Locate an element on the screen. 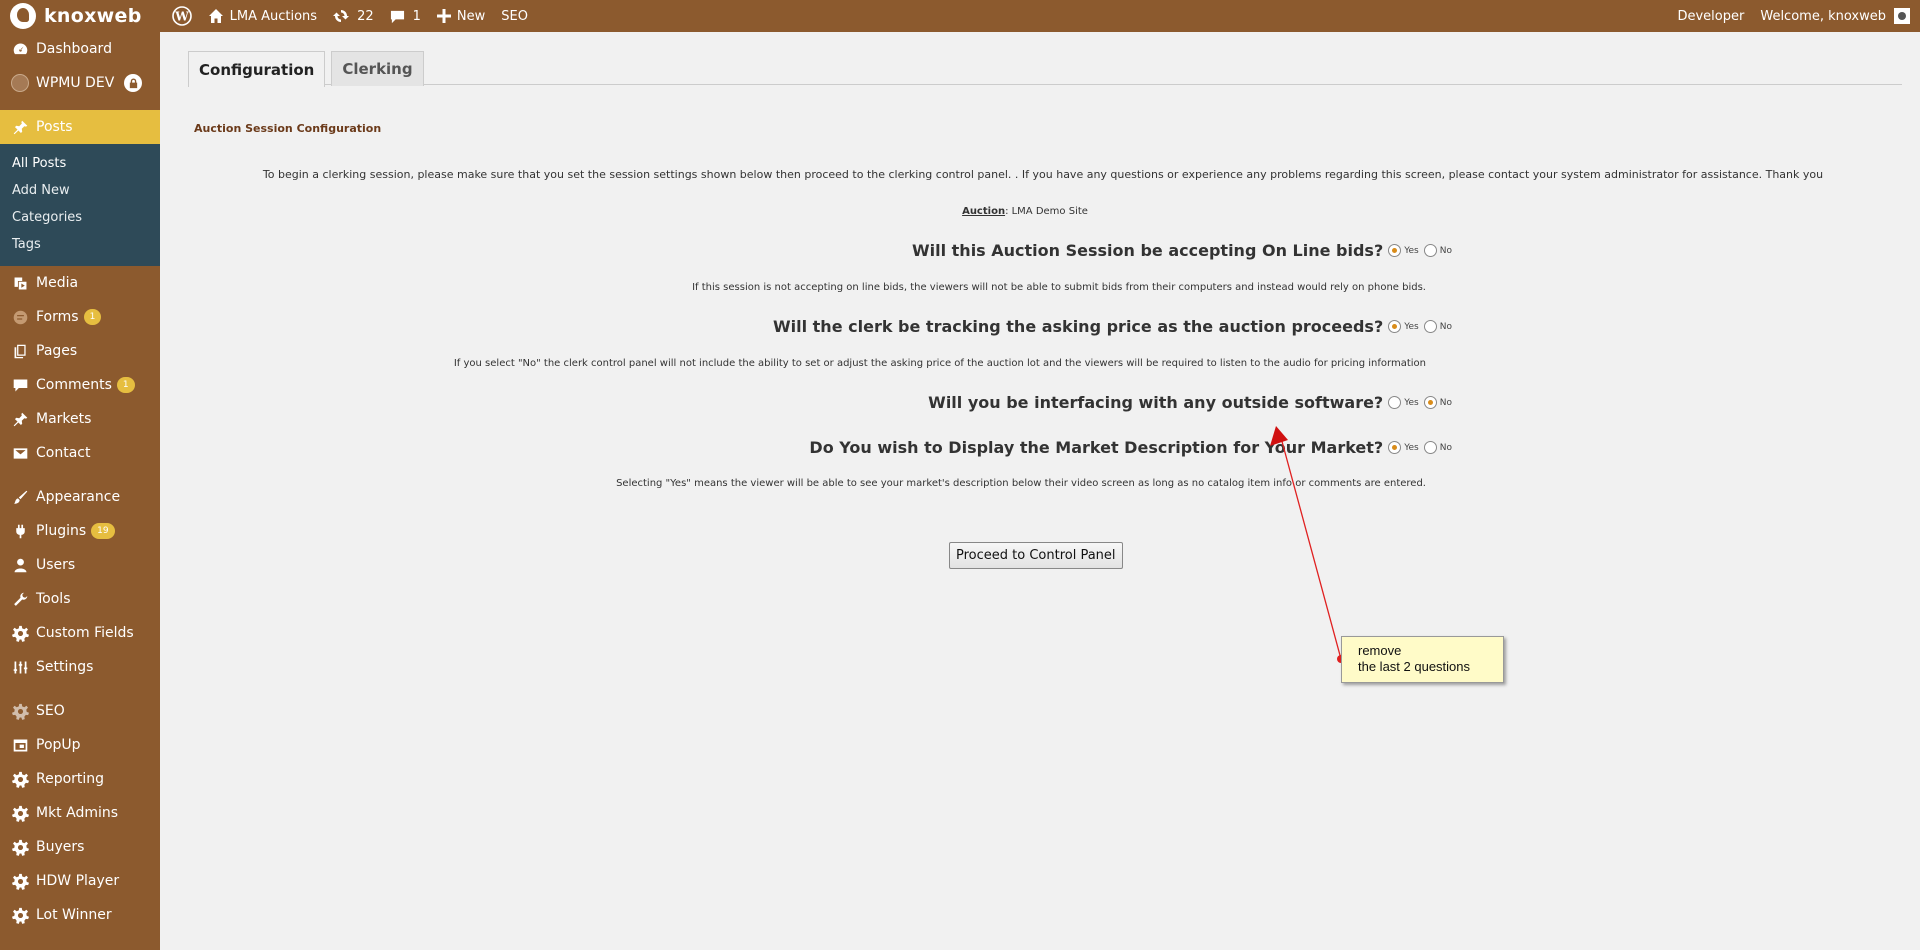 The image size is (1920, 950). tab-bar: Configuration Clerking is located at coordinates (1045, 69).